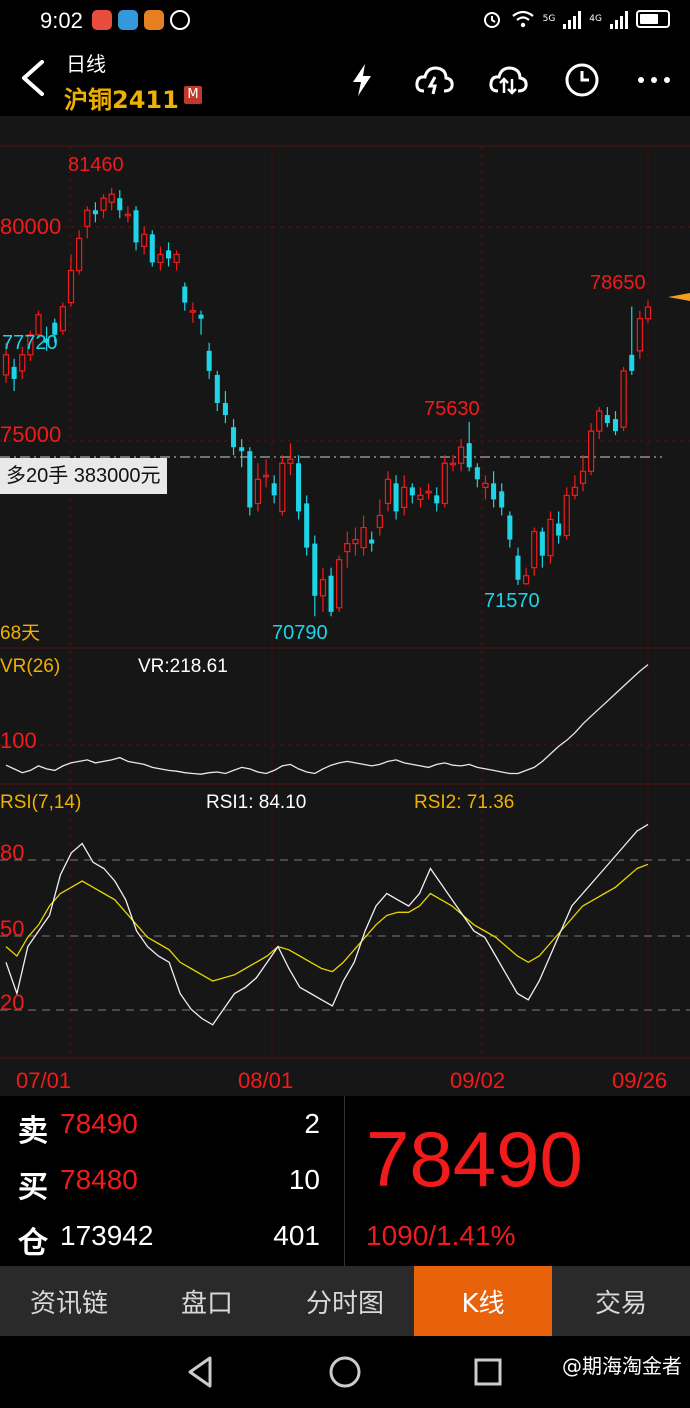 Image resolution: width=690 pixels, height=1408 pixels. I want to click on open-interest-value: 173942, so click(107, 1235).